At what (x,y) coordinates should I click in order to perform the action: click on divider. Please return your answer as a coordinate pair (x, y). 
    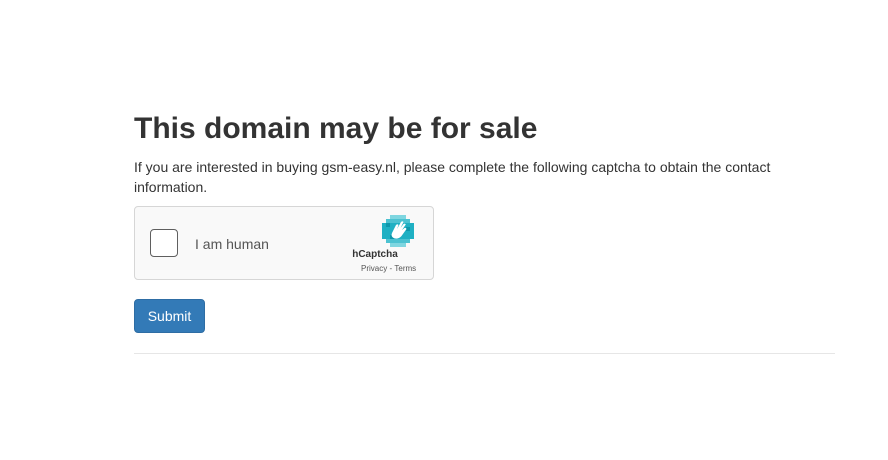
    Looking at the image, I should click on (484, 353).